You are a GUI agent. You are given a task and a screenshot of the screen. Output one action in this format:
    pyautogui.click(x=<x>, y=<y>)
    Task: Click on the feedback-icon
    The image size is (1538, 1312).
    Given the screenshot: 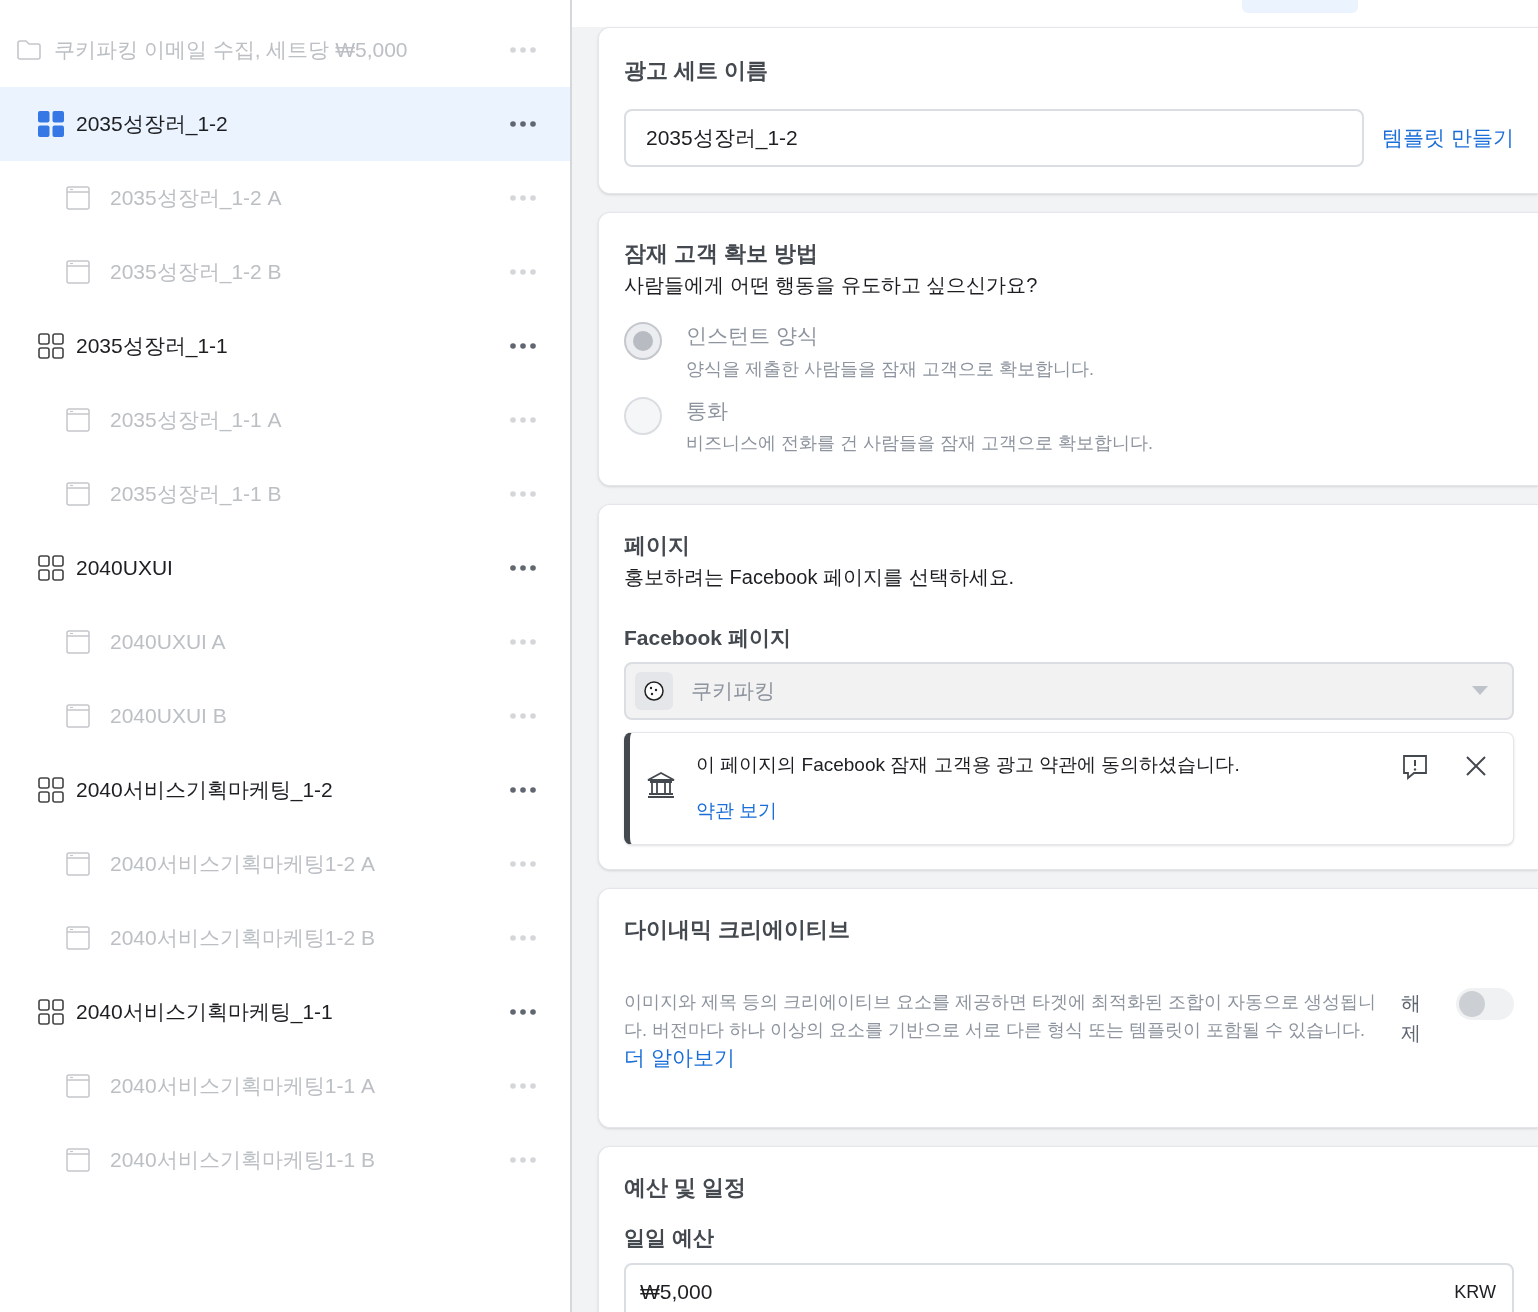 What is the action you would take?
    pyautogui.click(x=1415, y=766)
    